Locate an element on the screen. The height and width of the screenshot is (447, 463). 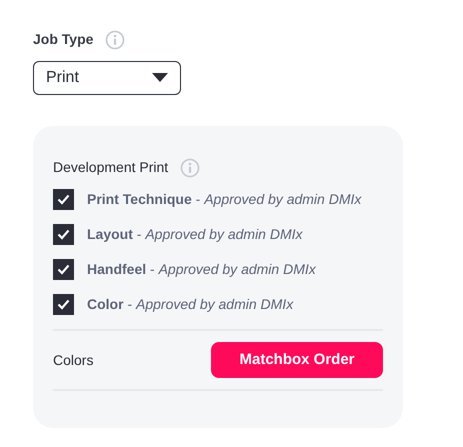
colors-label: Colors is located at coordinates (73, 360).